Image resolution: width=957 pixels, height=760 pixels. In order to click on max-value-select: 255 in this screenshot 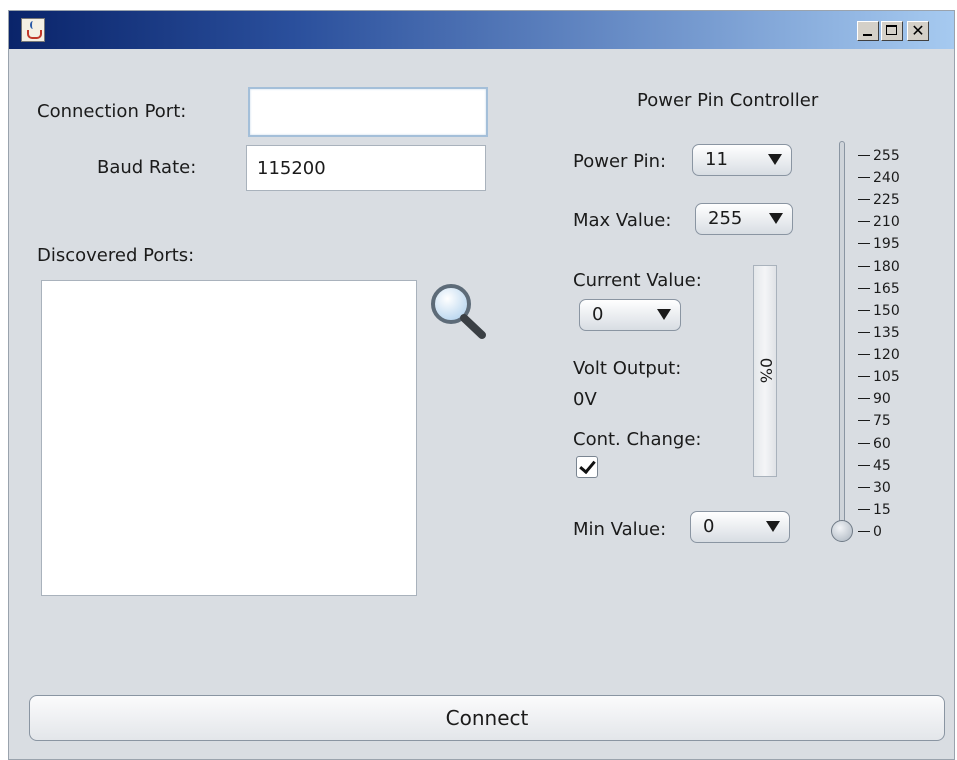, I will do `click(744, 219)`.